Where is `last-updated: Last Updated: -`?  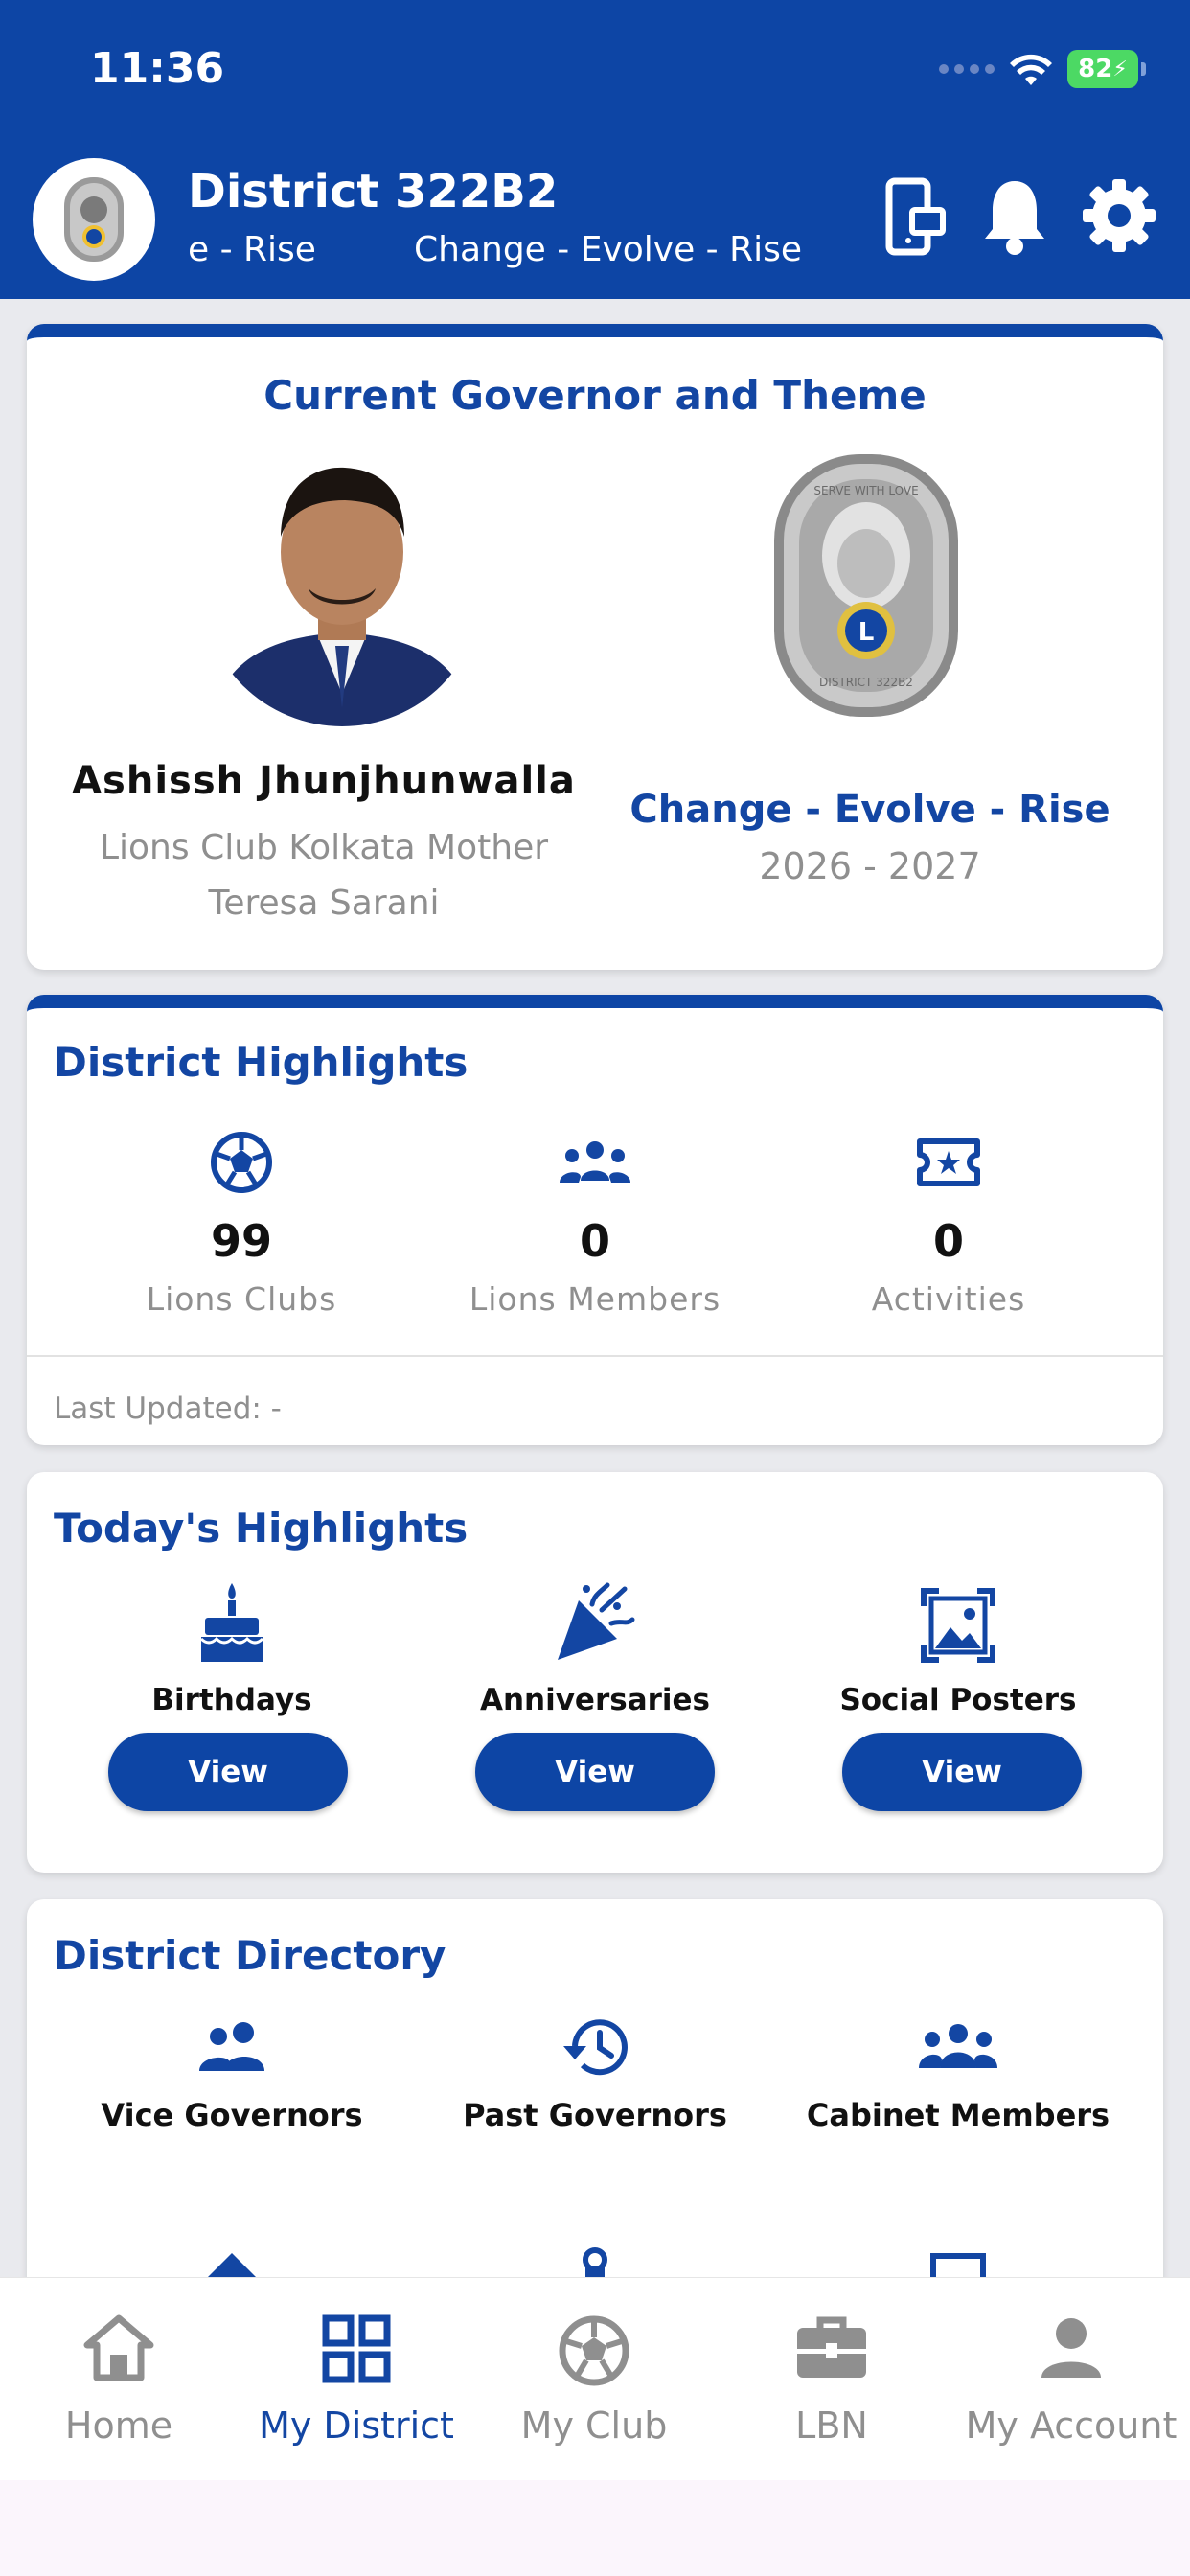 last-updated: Last Updated: - is located at coordinates (168, 1409).